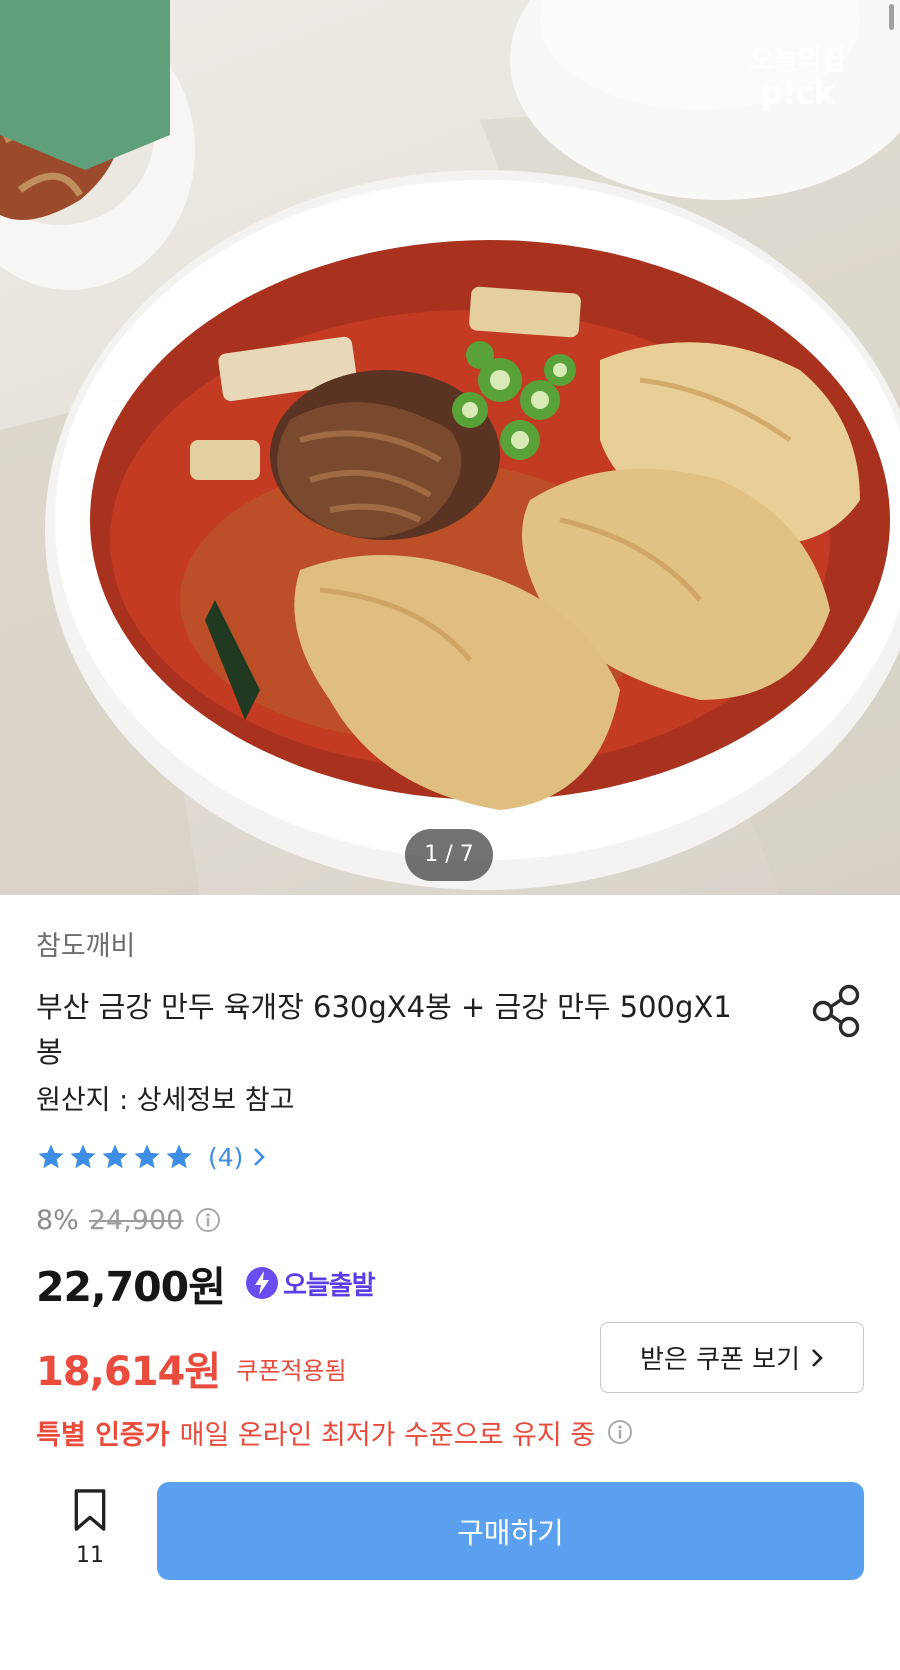 The width and height of the screenshot is (900, 1670). Describe the element at coordinates (797, 93) in the screenshot. I see `pick-badge-logo: p!ck` at that location.